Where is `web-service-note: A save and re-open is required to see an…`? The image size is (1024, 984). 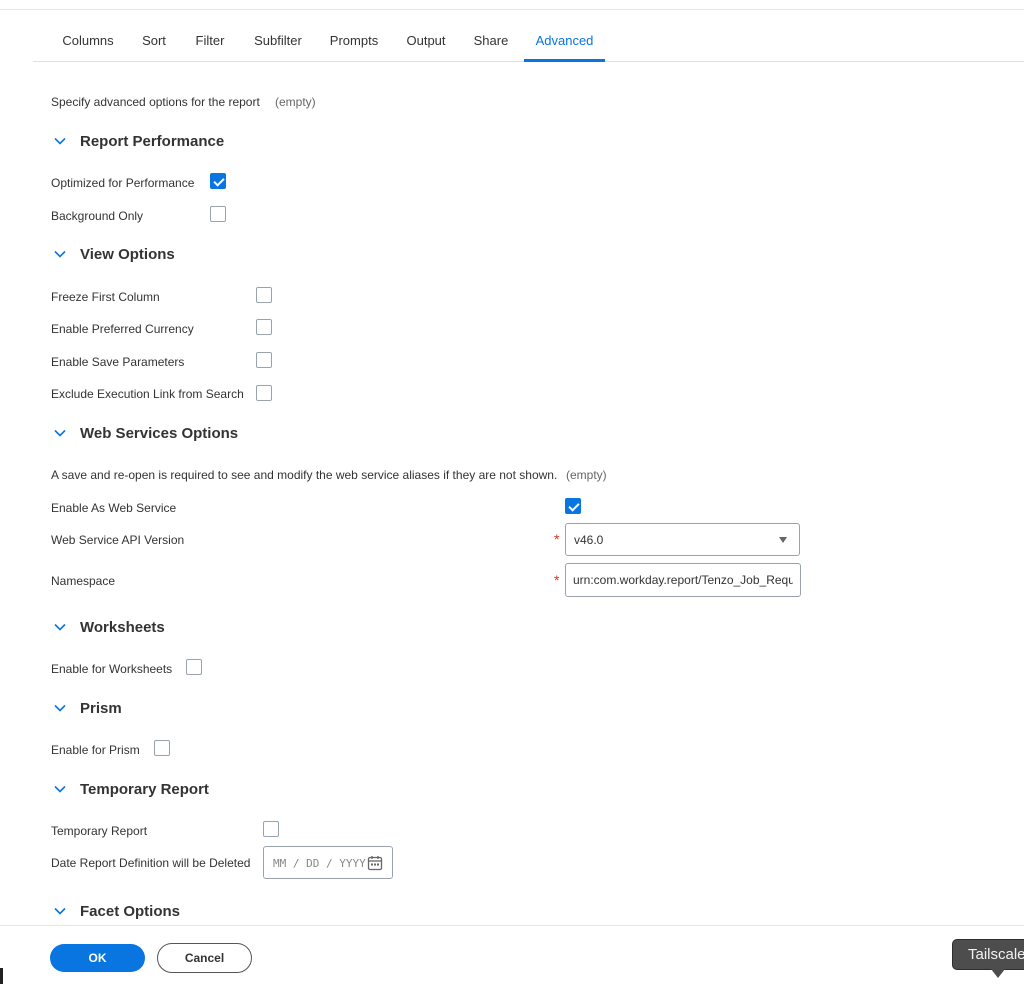
web-service-note: A save and re-open is required to see an… is located at coordinates (304, 475).